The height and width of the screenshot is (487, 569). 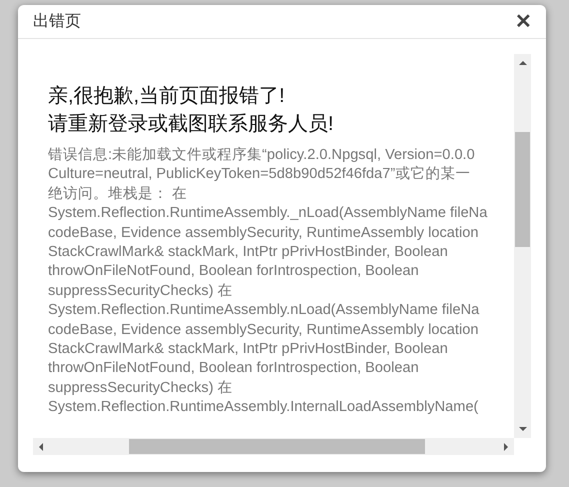 I want to click on scroll-up-icon, so click(x=522, y=63).